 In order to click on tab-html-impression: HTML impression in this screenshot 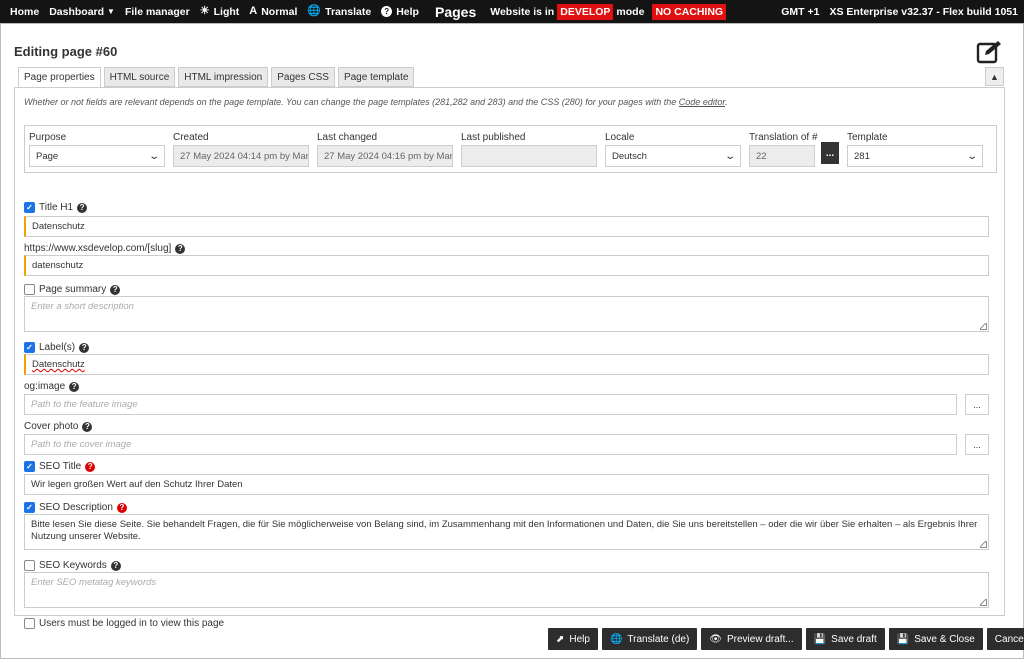, I will do `click(223, 77)`.